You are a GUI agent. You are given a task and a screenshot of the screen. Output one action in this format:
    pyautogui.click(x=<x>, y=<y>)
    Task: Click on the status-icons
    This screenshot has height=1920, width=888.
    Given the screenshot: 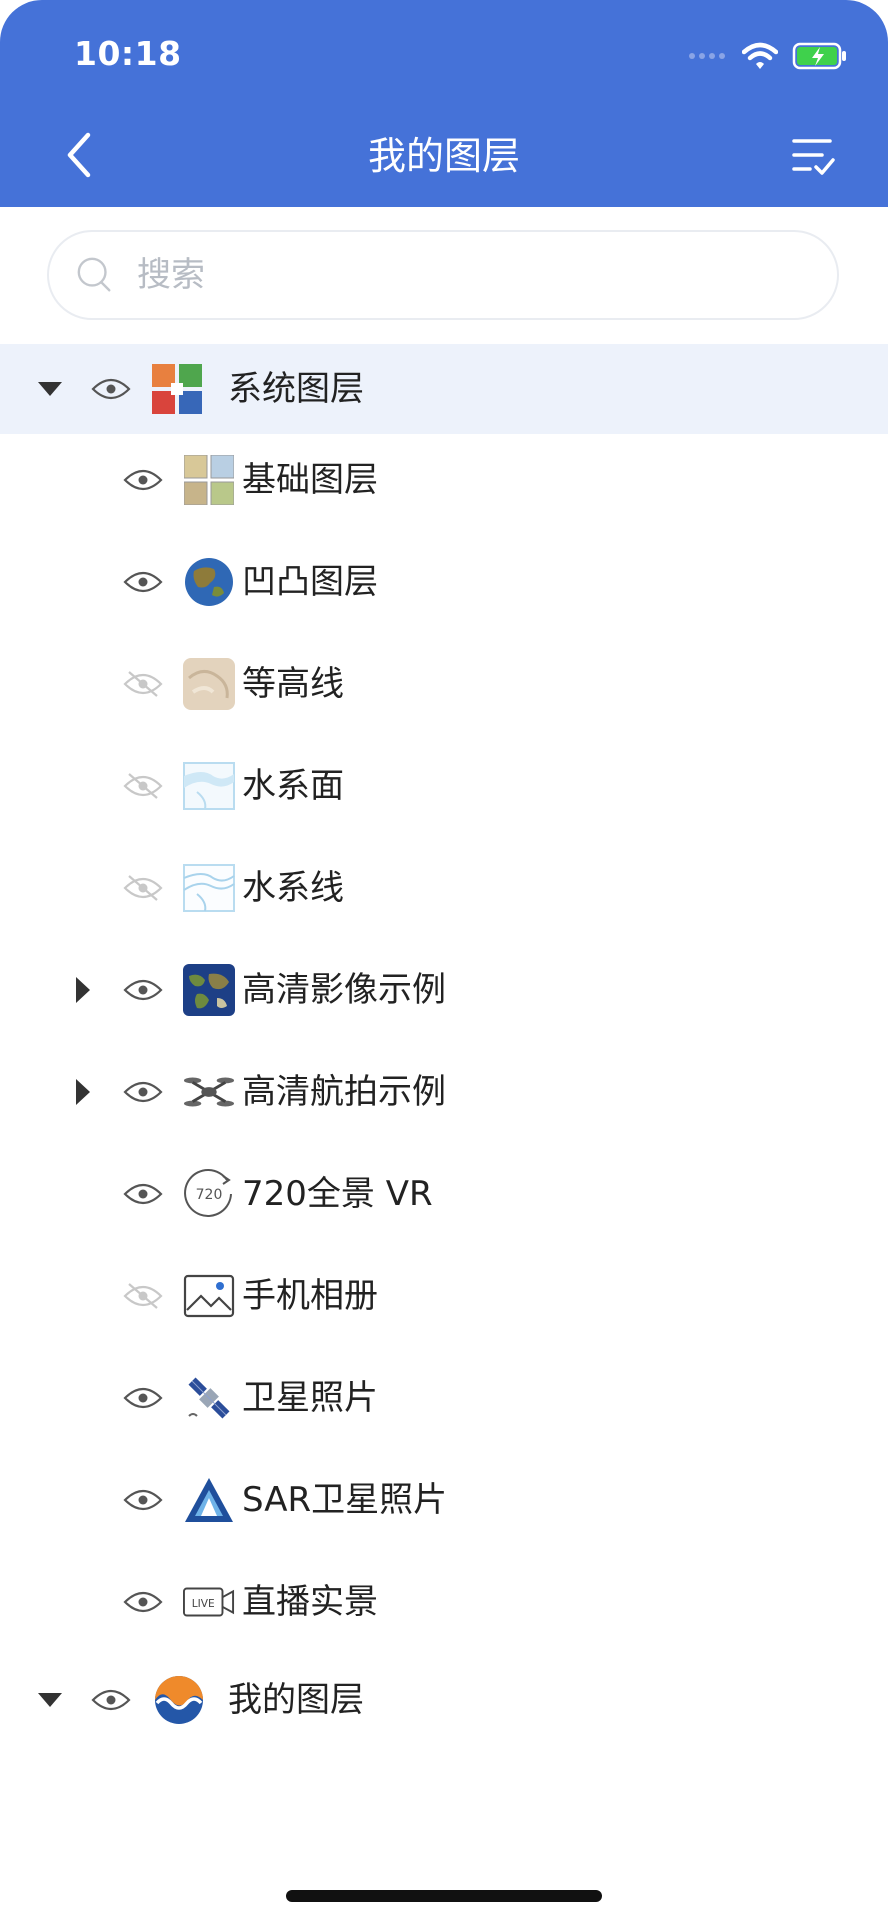 What is the action you would take?
    pyautogui.click(x=768, y=56)
    